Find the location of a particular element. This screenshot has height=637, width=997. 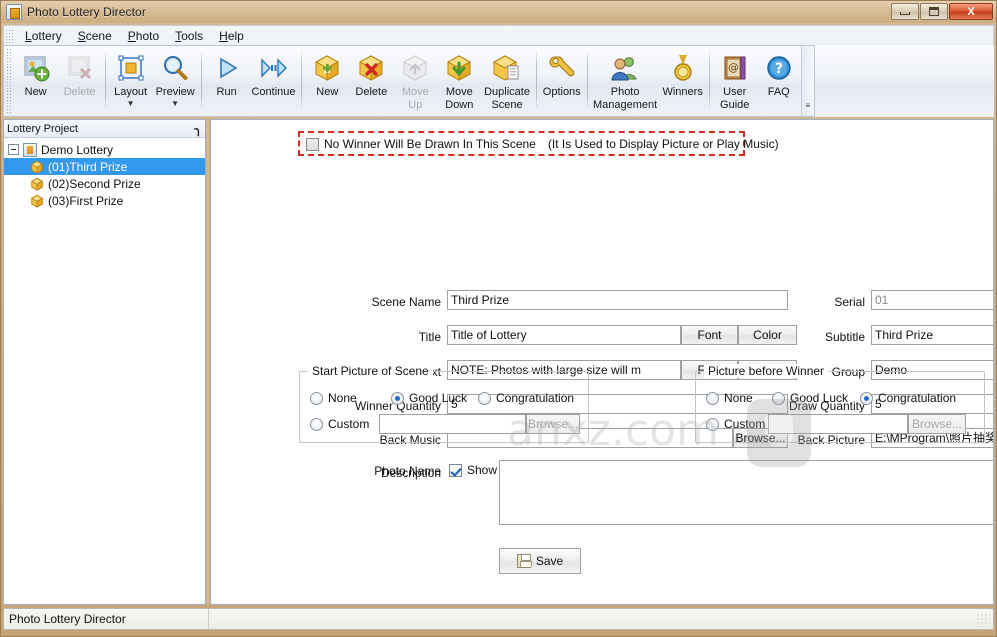

close-button: X is located at coordinates (971, 11).